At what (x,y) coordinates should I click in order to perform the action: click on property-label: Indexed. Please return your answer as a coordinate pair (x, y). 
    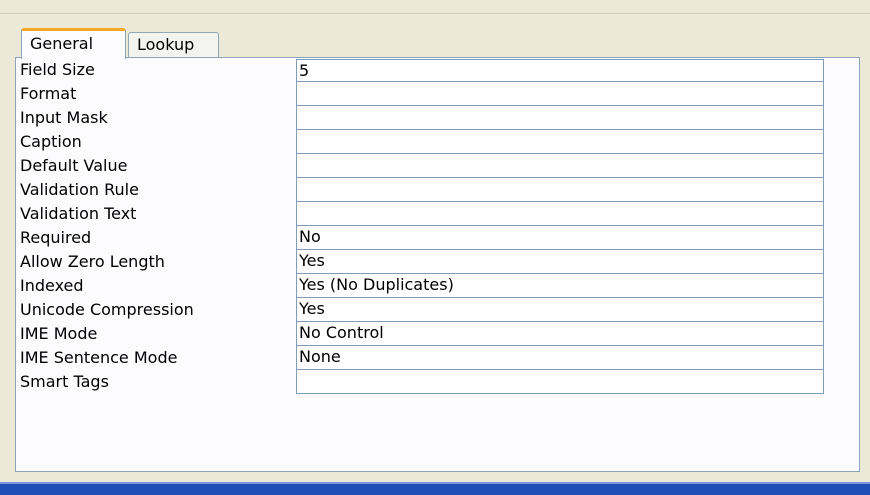
    Looking at the image, I should click on (52, 285).